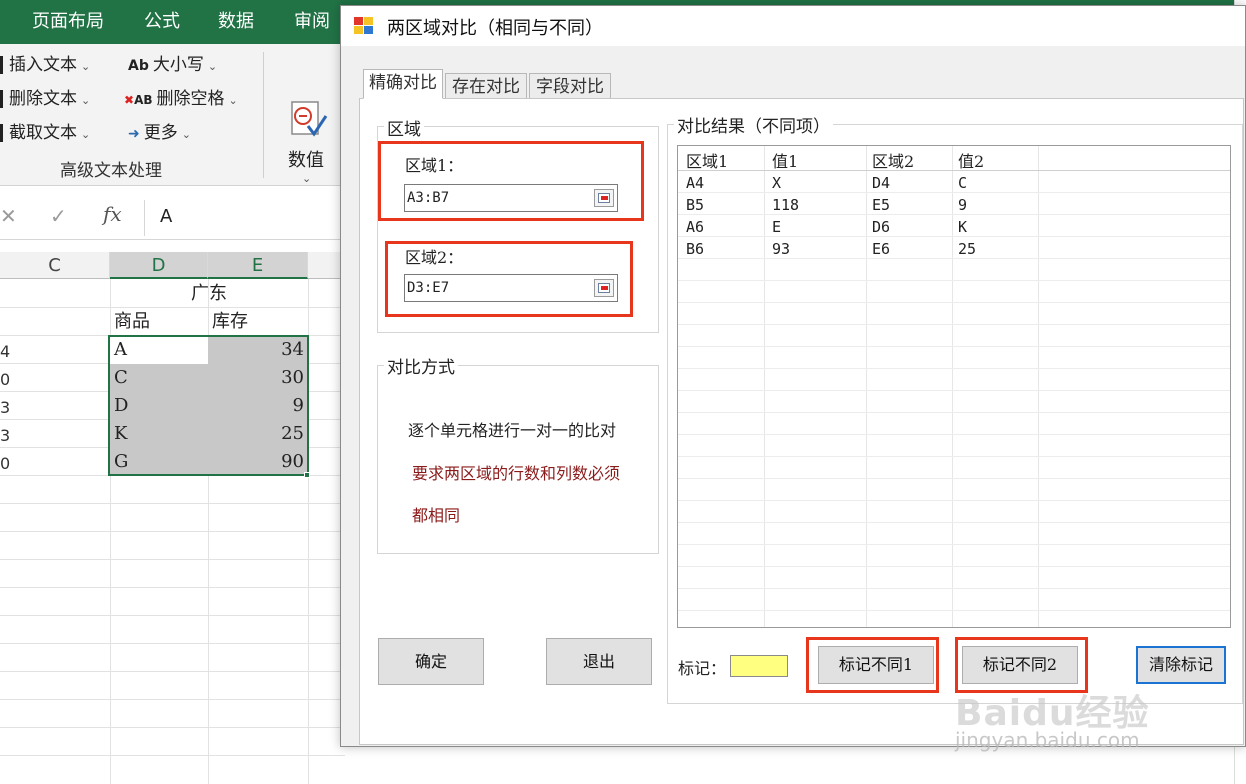 Image resolution: width=1246 pixels, height=784 pixels. What do you see at coordinates (893, 160) in the screenshot?
I see `grid-header-region2: 区域2` at bounding box center [893, 160].